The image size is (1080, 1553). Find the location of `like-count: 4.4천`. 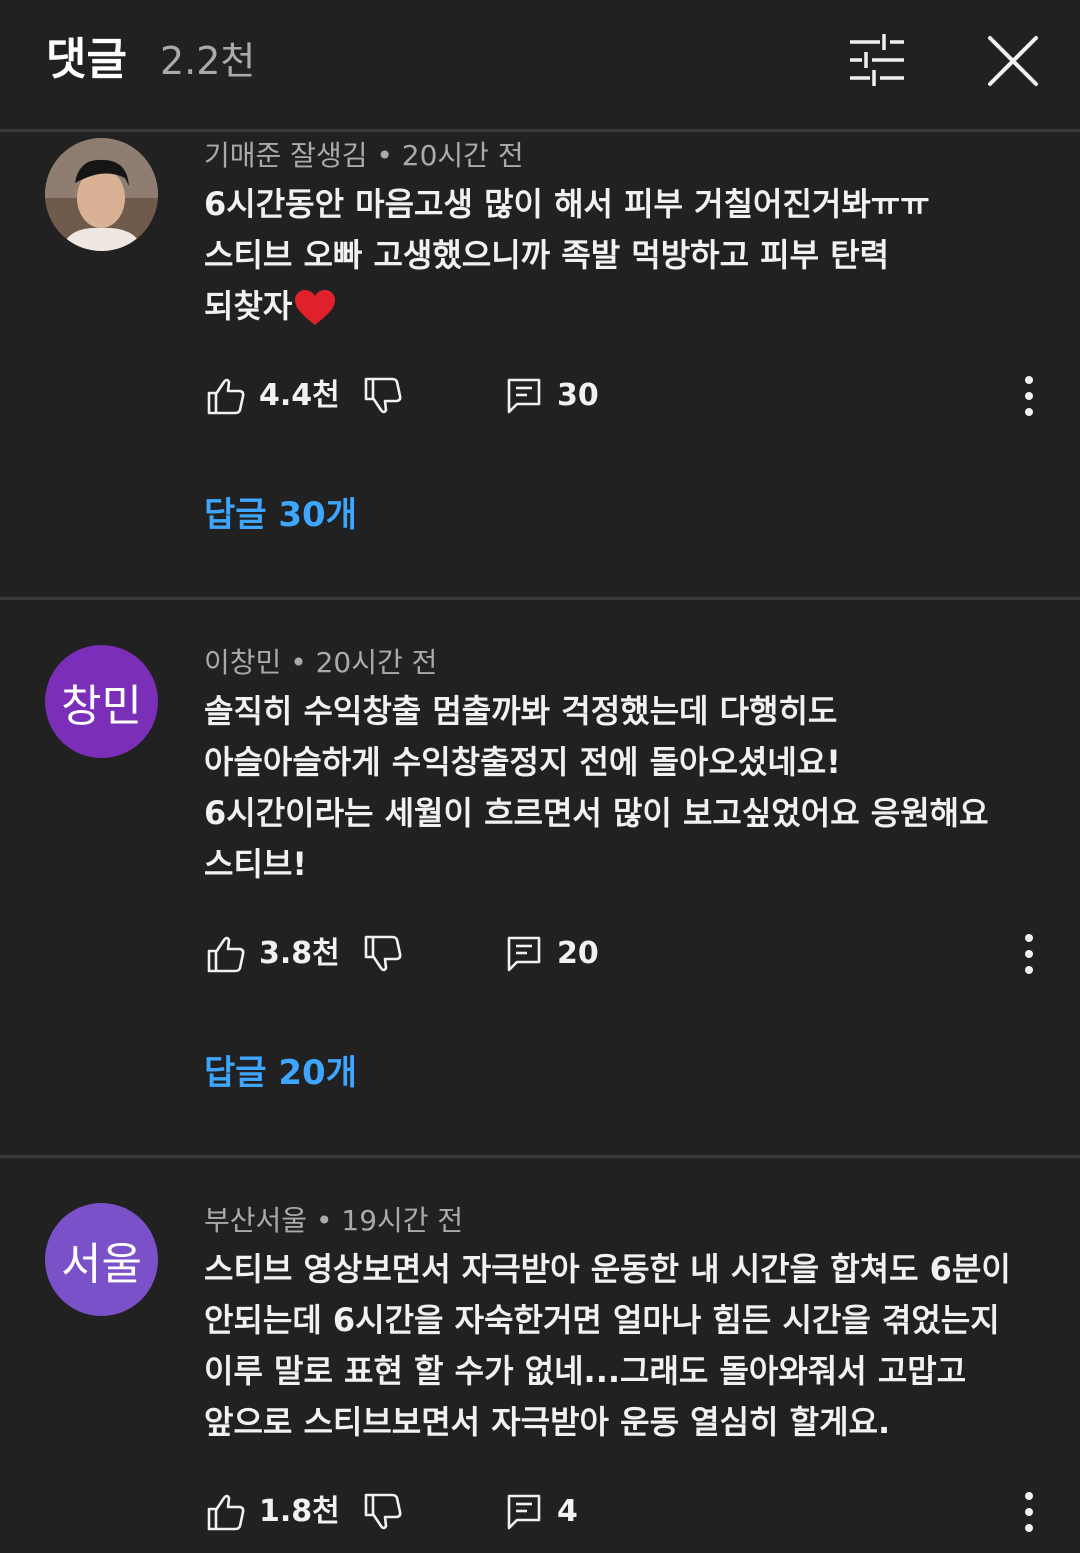

like-count: 4.4천 is located at coordinates (299, 395).